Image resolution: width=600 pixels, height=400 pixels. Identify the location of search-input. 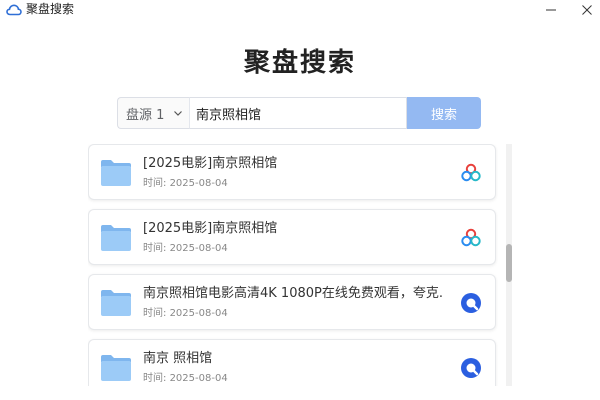
(298, 113).